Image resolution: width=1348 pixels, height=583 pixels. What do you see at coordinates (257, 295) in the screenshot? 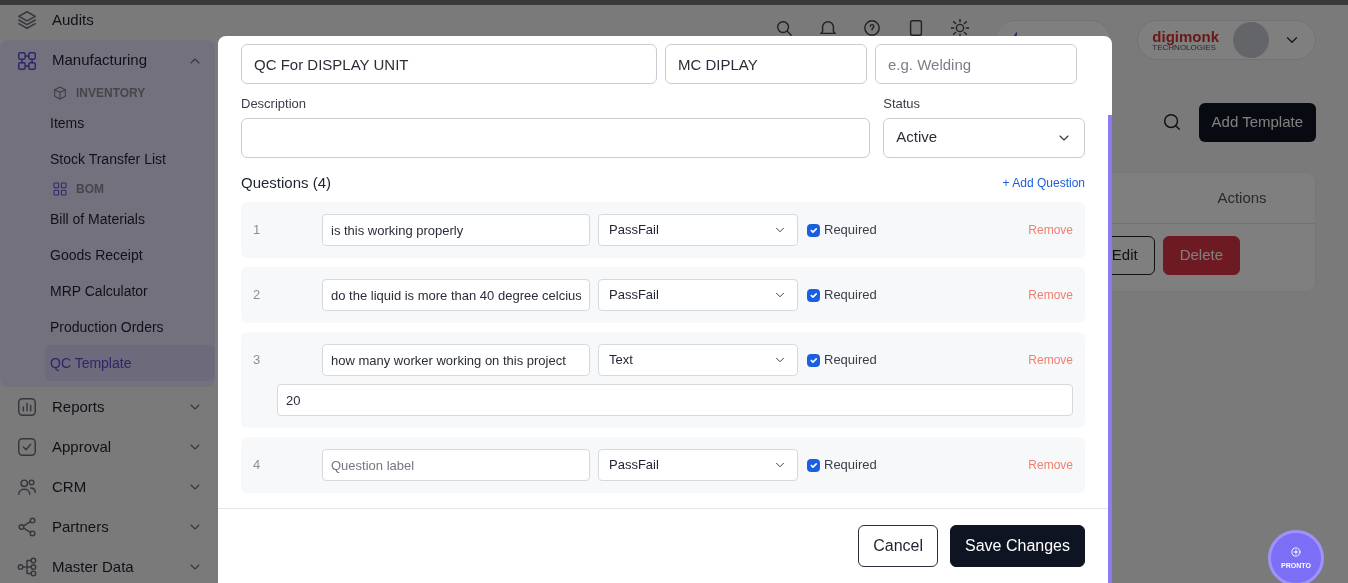
I see `question-number: 2` at bounding box center [257, 295].